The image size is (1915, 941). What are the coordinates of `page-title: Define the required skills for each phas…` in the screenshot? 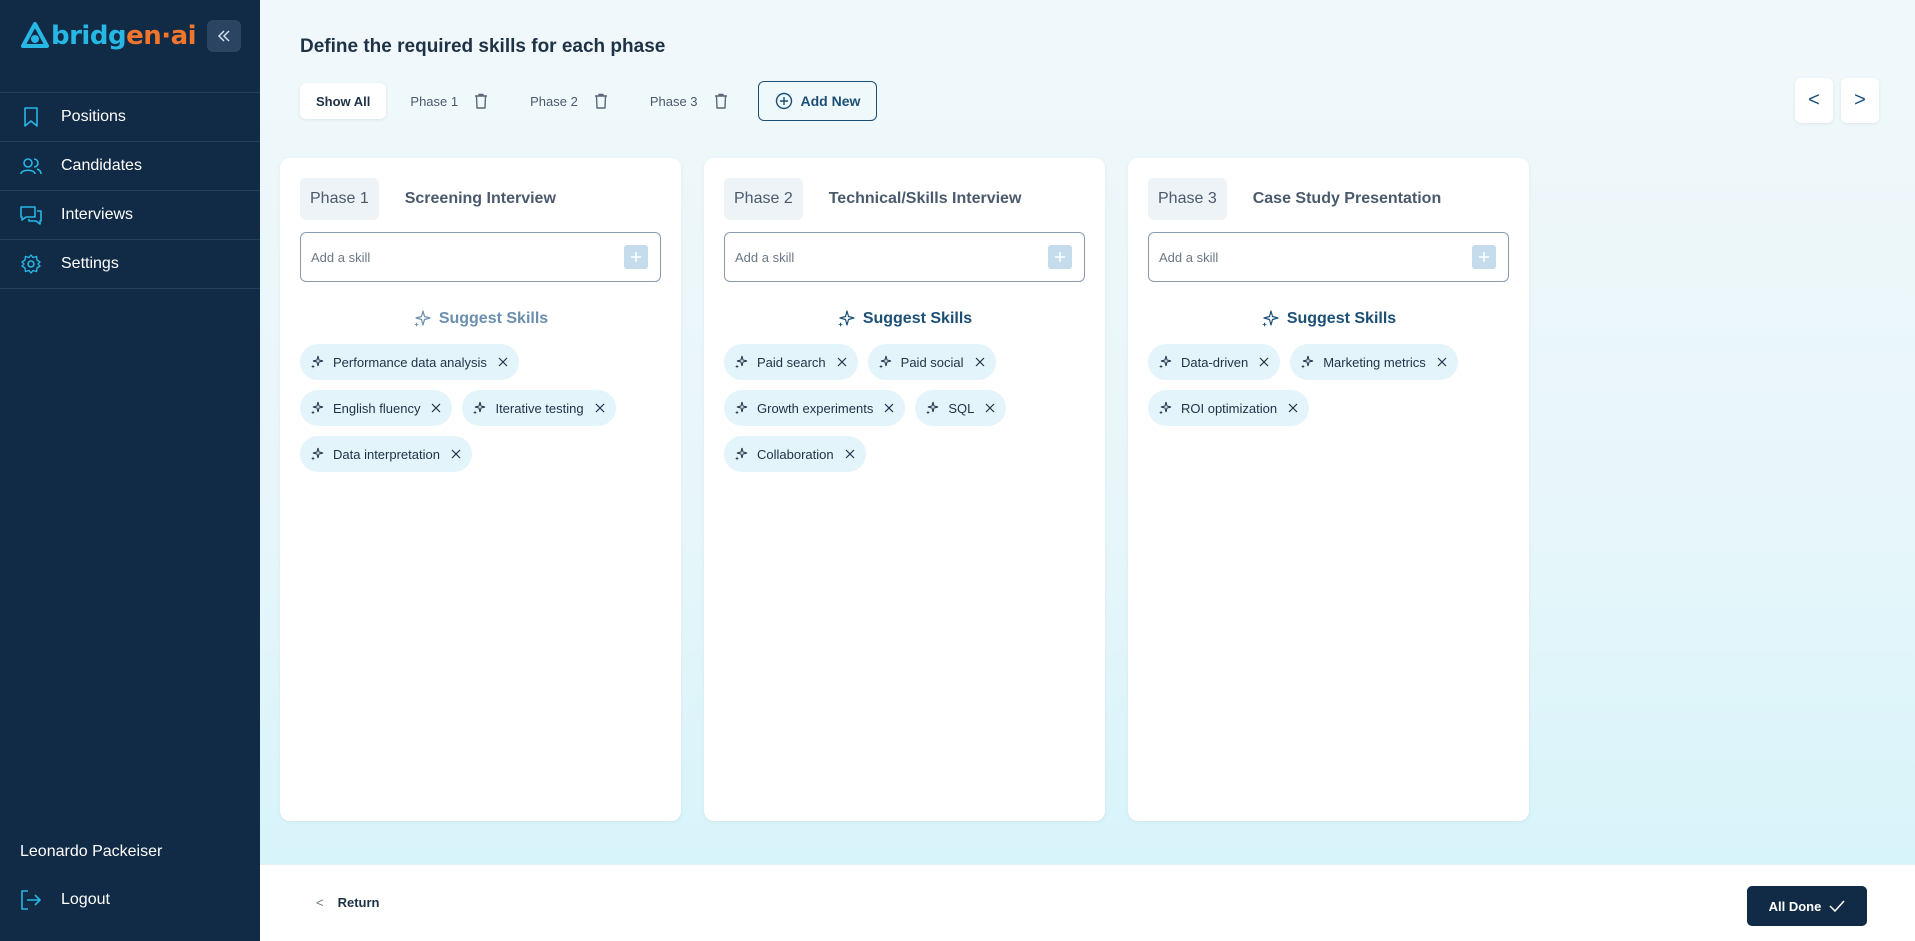 It's located at (483, 46).